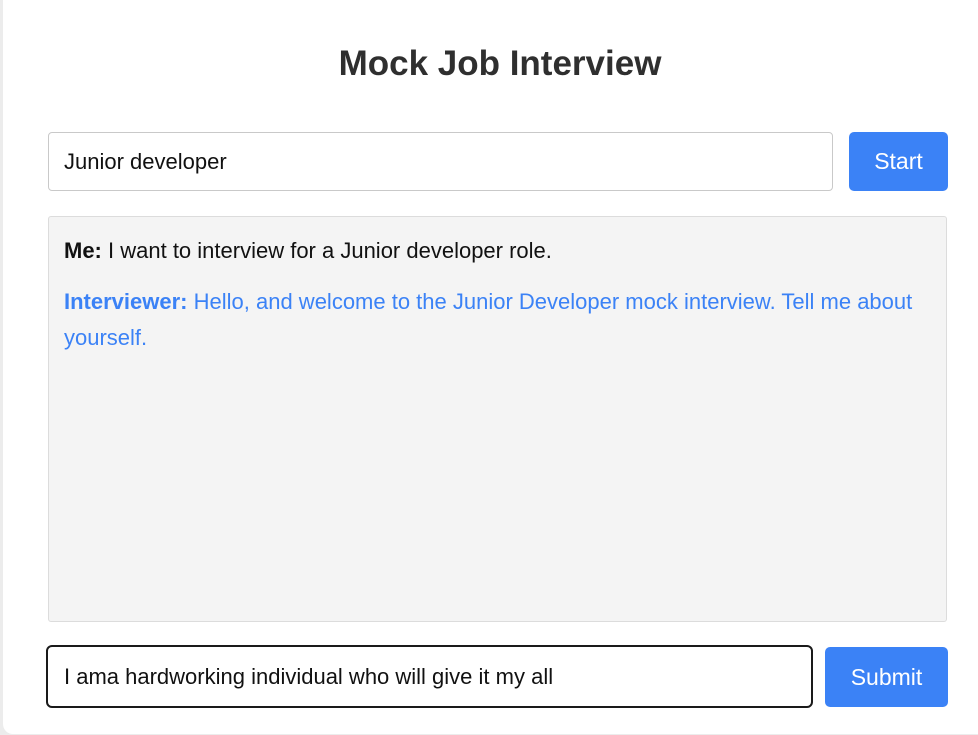  Describe the element at coordinates (886, 677) in the screenshot. I see `submit-button: Submit` at that location.